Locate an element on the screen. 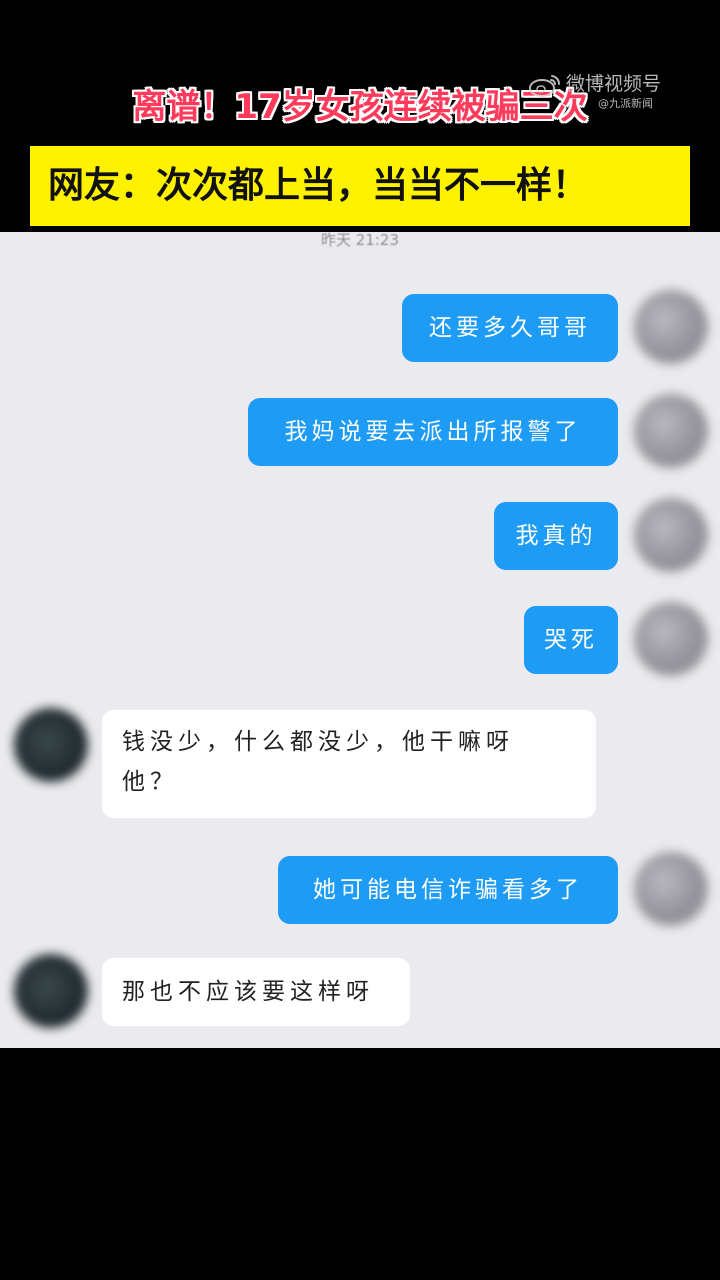  message-bubble-received: 钱没少，什么都没少，他干嘛呀 他？ is located at coordinates (349, 764).